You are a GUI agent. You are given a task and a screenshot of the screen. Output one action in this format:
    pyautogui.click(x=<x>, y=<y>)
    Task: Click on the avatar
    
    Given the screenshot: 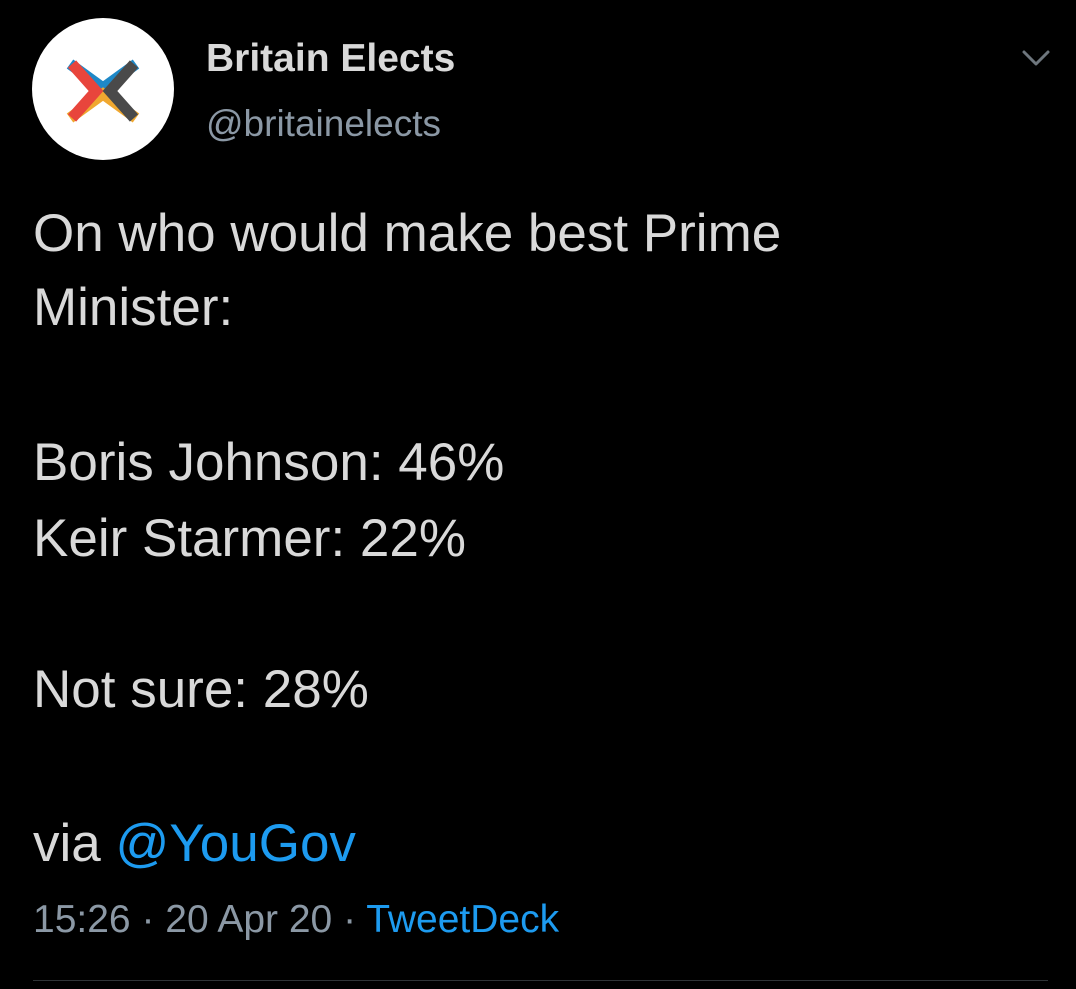 What is the action you would take?
    pyautogui.click(x=103, y=89)
    